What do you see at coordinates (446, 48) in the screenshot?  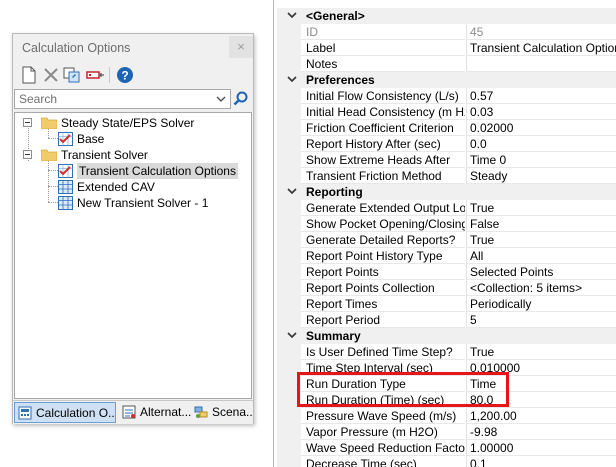 I see `property-row-label: Label Transient Calculation Options` at bounding box center [446, 48].